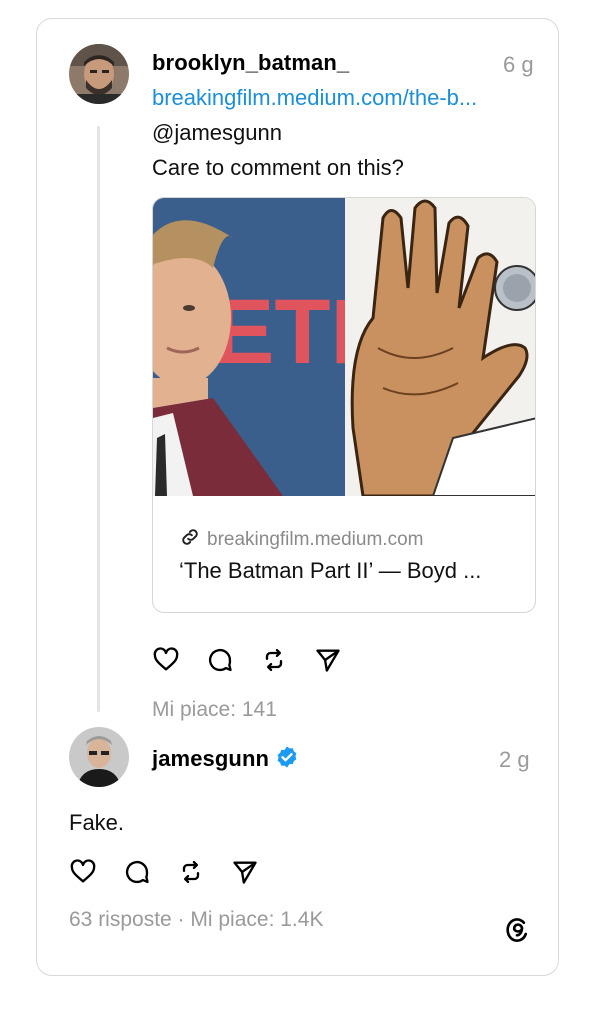 This screenshot has height=1024, width=596. Describe the element at coordinates (98, 419) in the screenshot. I see `thread-connector-line` at that location.